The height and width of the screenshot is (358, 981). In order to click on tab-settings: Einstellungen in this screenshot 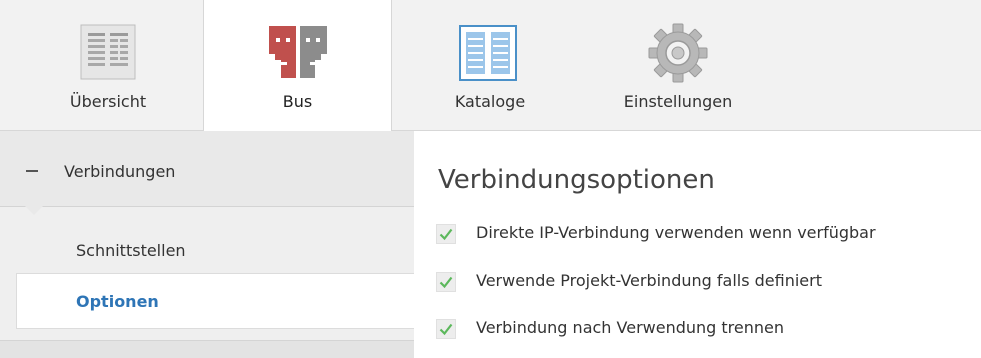, I will do `click(678, 65)`.